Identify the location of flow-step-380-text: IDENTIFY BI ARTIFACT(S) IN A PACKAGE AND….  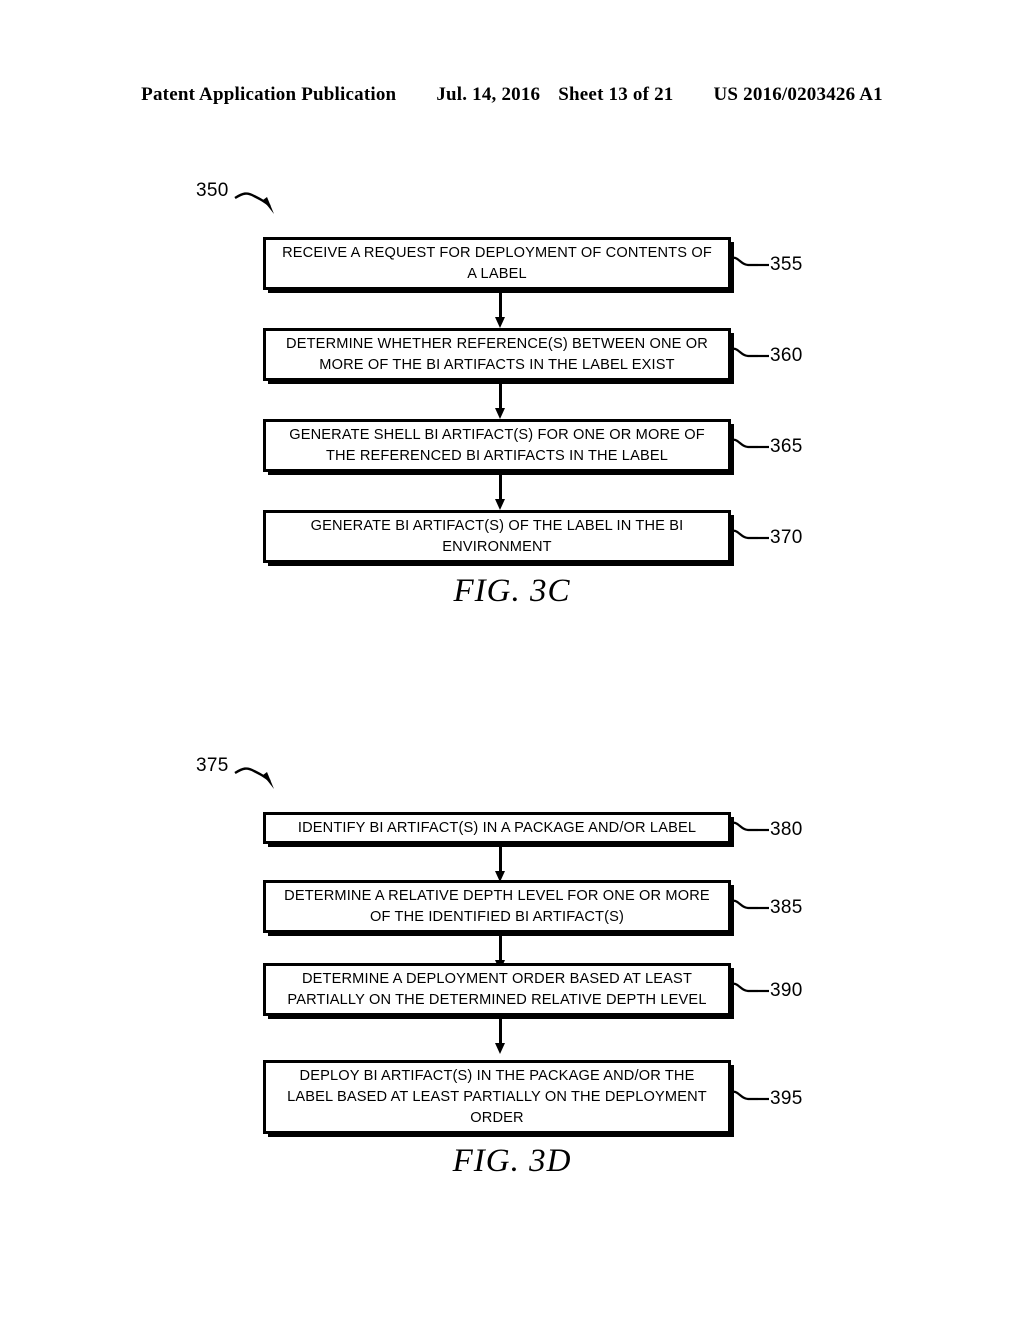
(497, 827).